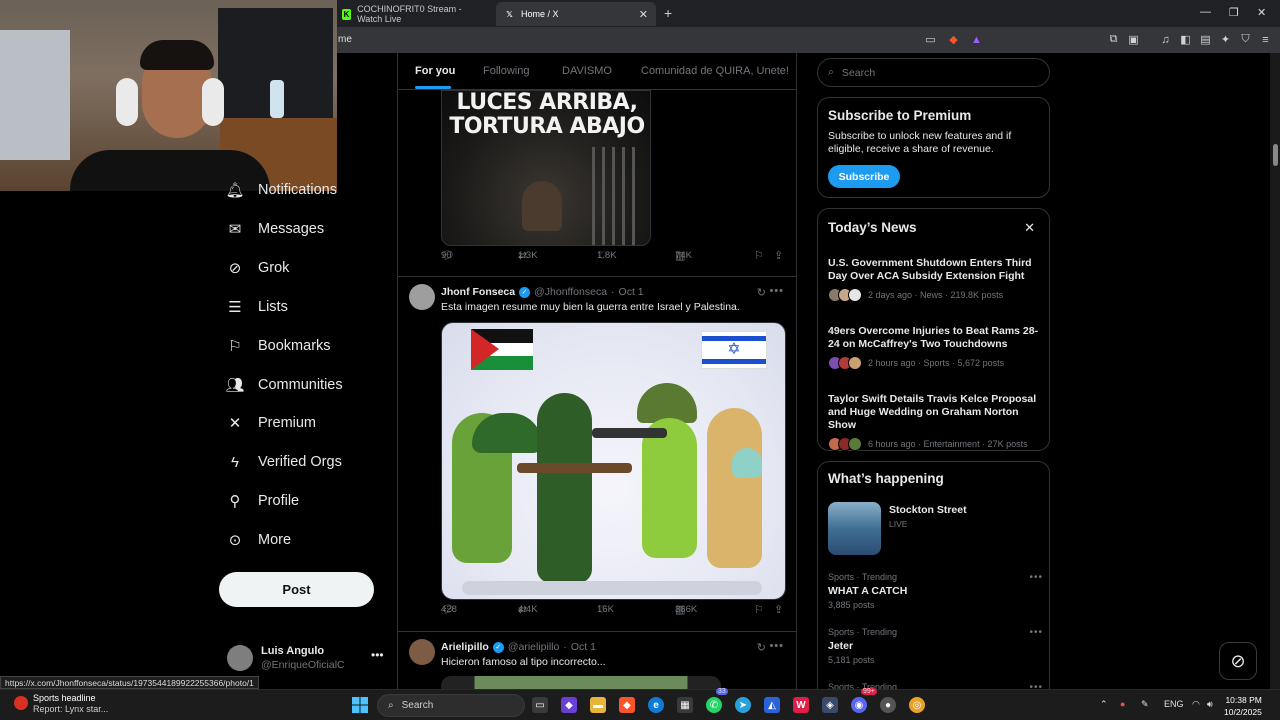 Image resolution: width=1280 pixels, height=720 pixels. I want to click on brave-shield-icon: ◆, so click(953, 39).